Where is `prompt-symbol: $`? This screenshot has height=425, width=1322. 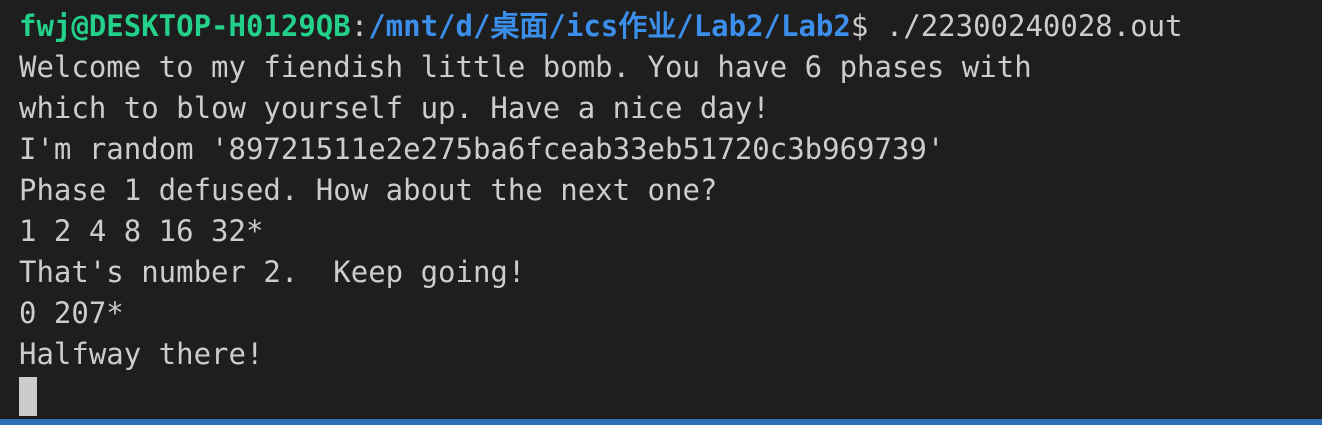
prompt-symbol: $ is located at coordinates (859, 26).